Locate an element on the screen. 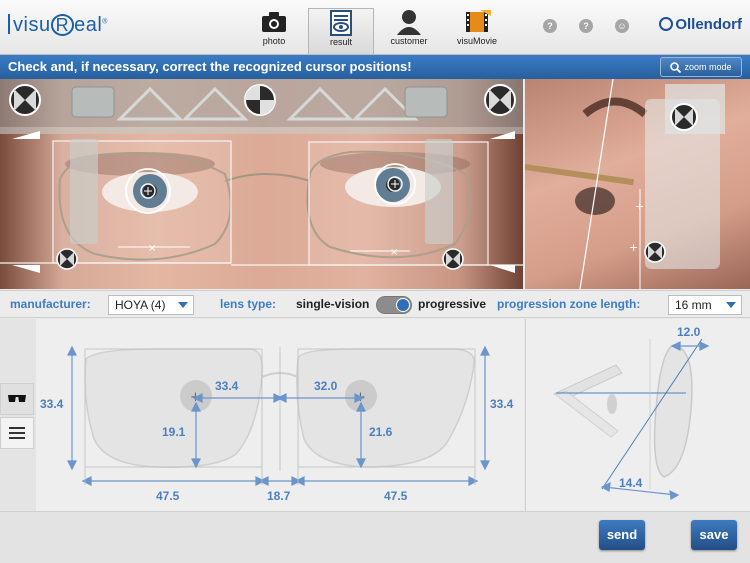 Image resolution: width=750 pixels, height=563 pixels. manufacturer-select: HOYA (4) is located at coordinates (151, 305).